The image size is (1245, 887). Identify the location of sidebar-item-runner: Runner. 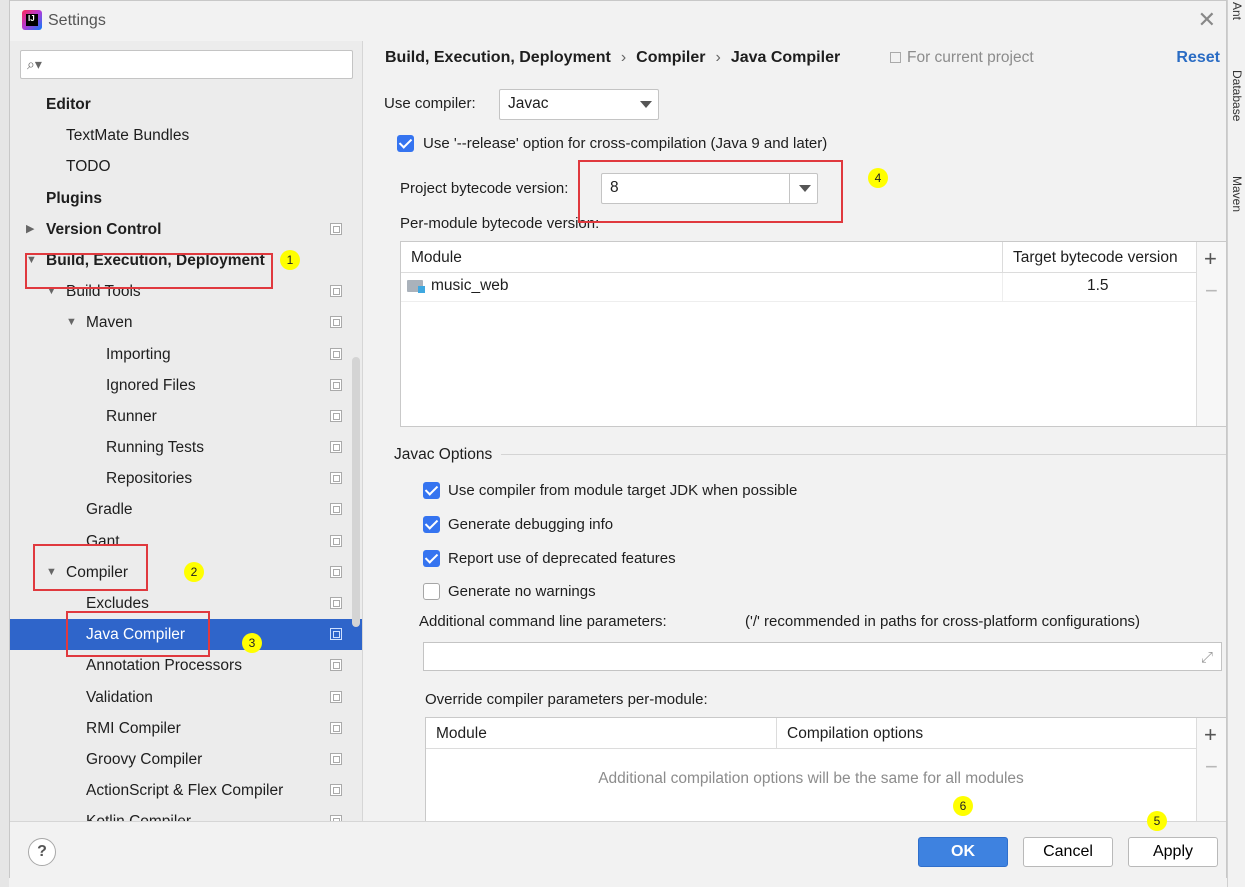
(186, 416).